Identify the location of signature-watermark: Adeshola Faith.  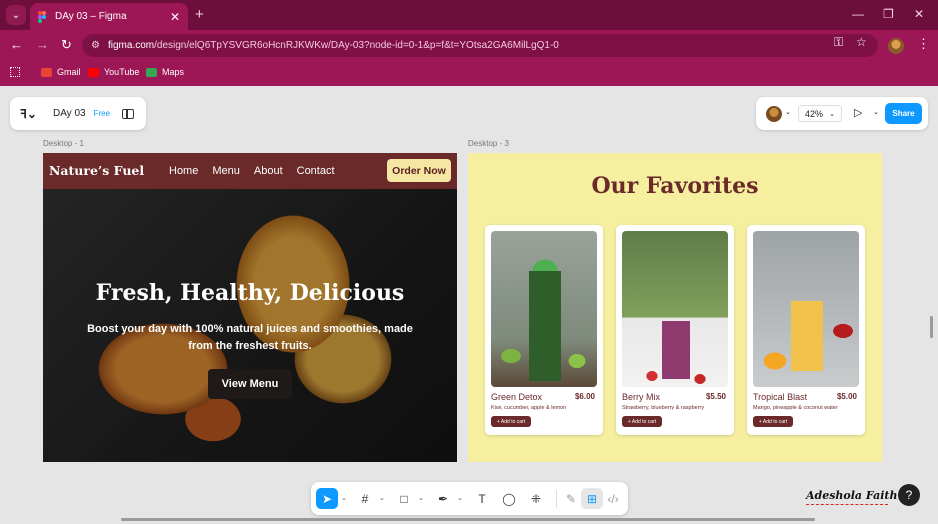
(852, 497).